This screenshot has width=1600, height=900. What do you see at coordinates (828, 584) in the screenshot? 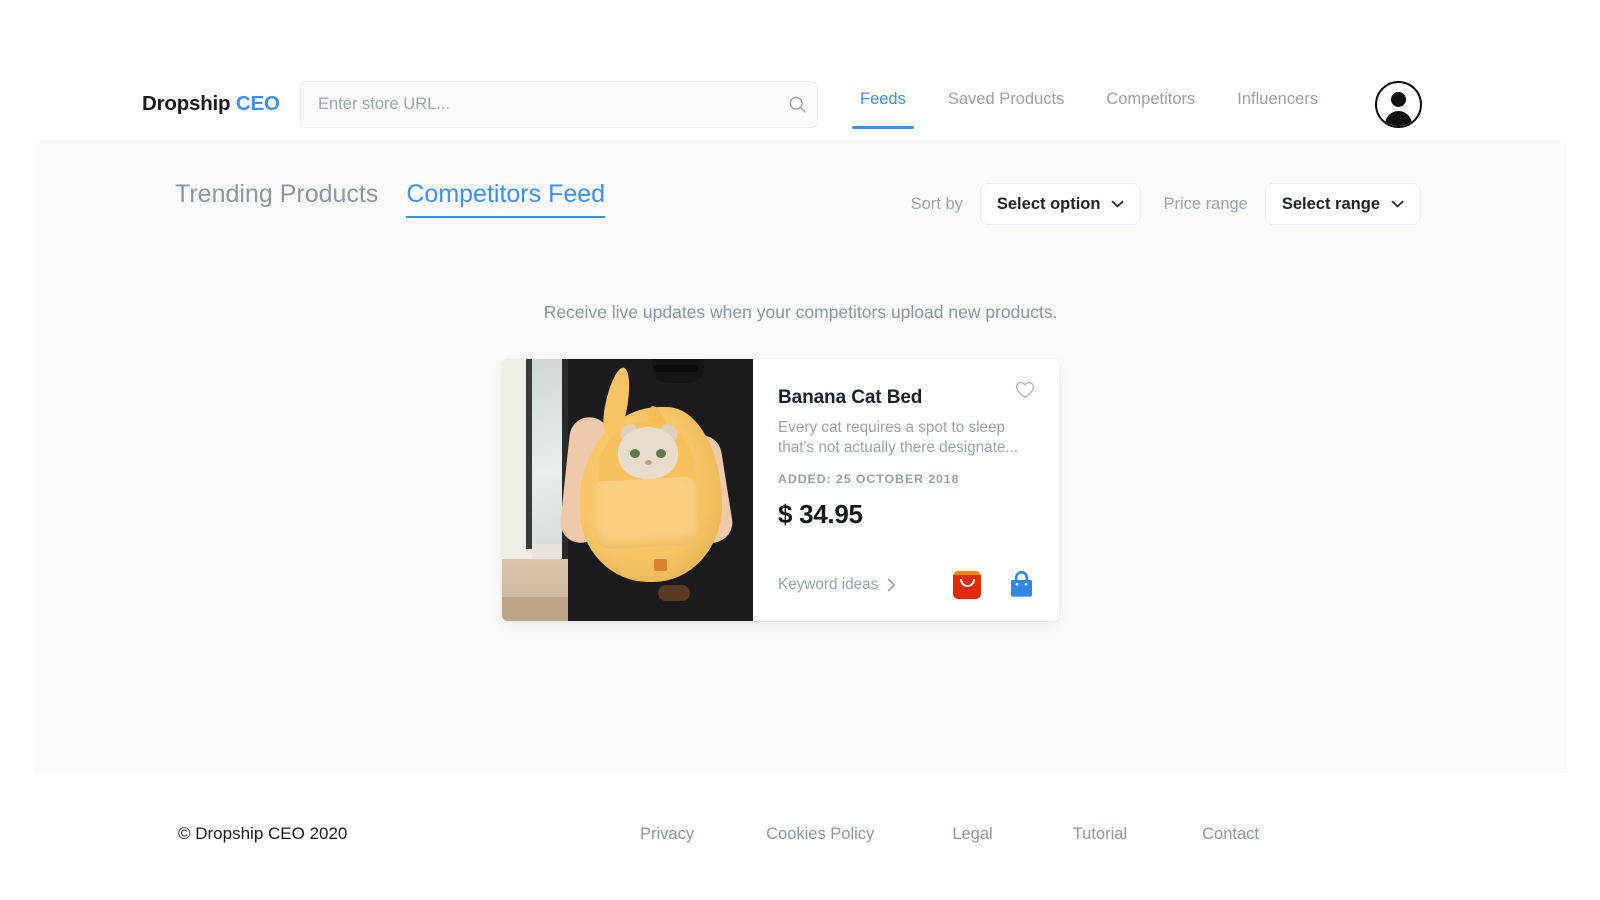
I see `keyword-ideas-label: Keyword ideas` at bounding box center [828, 584].